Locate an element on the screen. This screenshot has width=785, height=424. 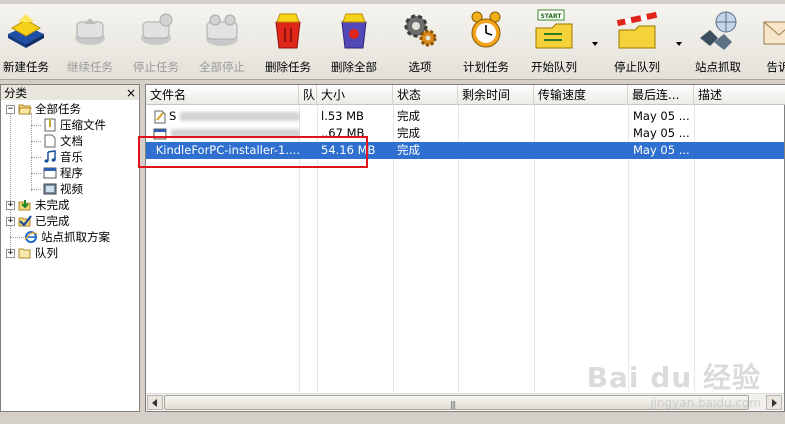
chevron-right-icon is located at coordinates (774, 403).